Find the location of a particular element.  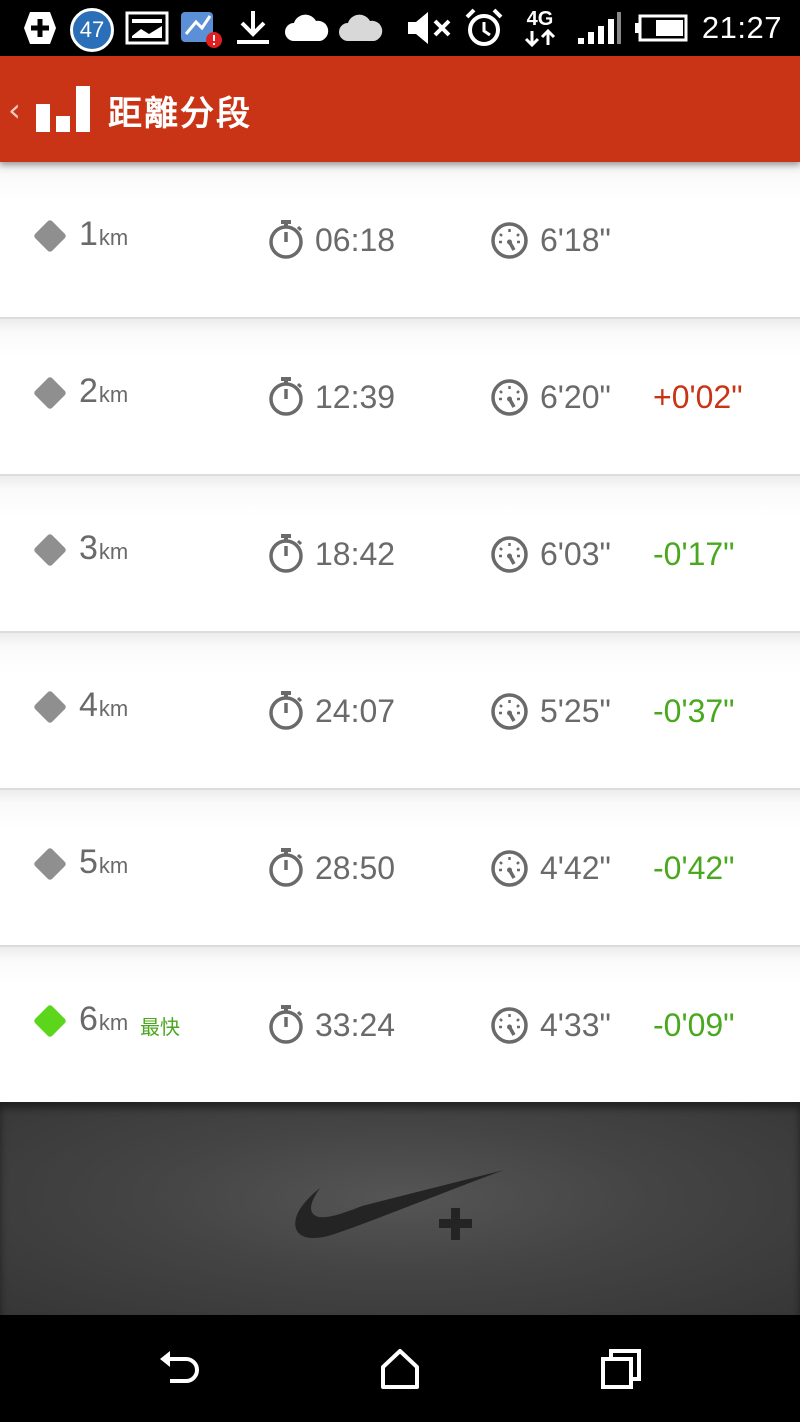

split-distance: 3km is located at coordinates (103, 550).